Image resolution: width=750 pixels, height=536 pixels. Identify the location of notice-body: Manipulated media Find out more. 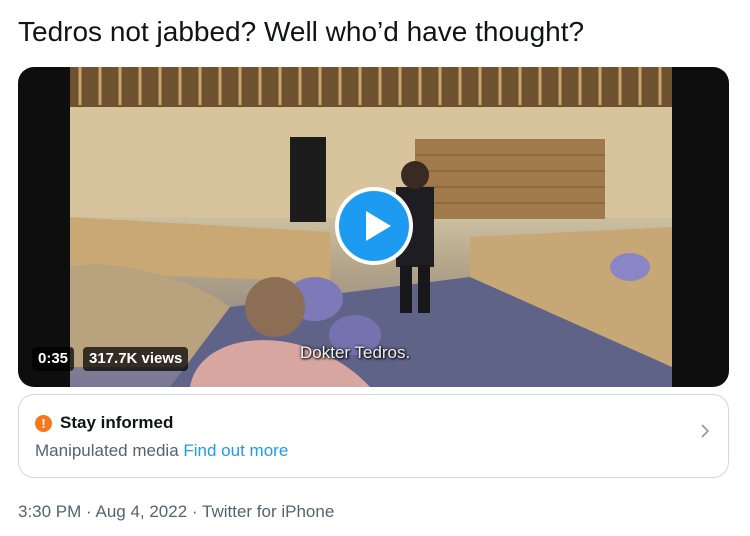
(161, 451).